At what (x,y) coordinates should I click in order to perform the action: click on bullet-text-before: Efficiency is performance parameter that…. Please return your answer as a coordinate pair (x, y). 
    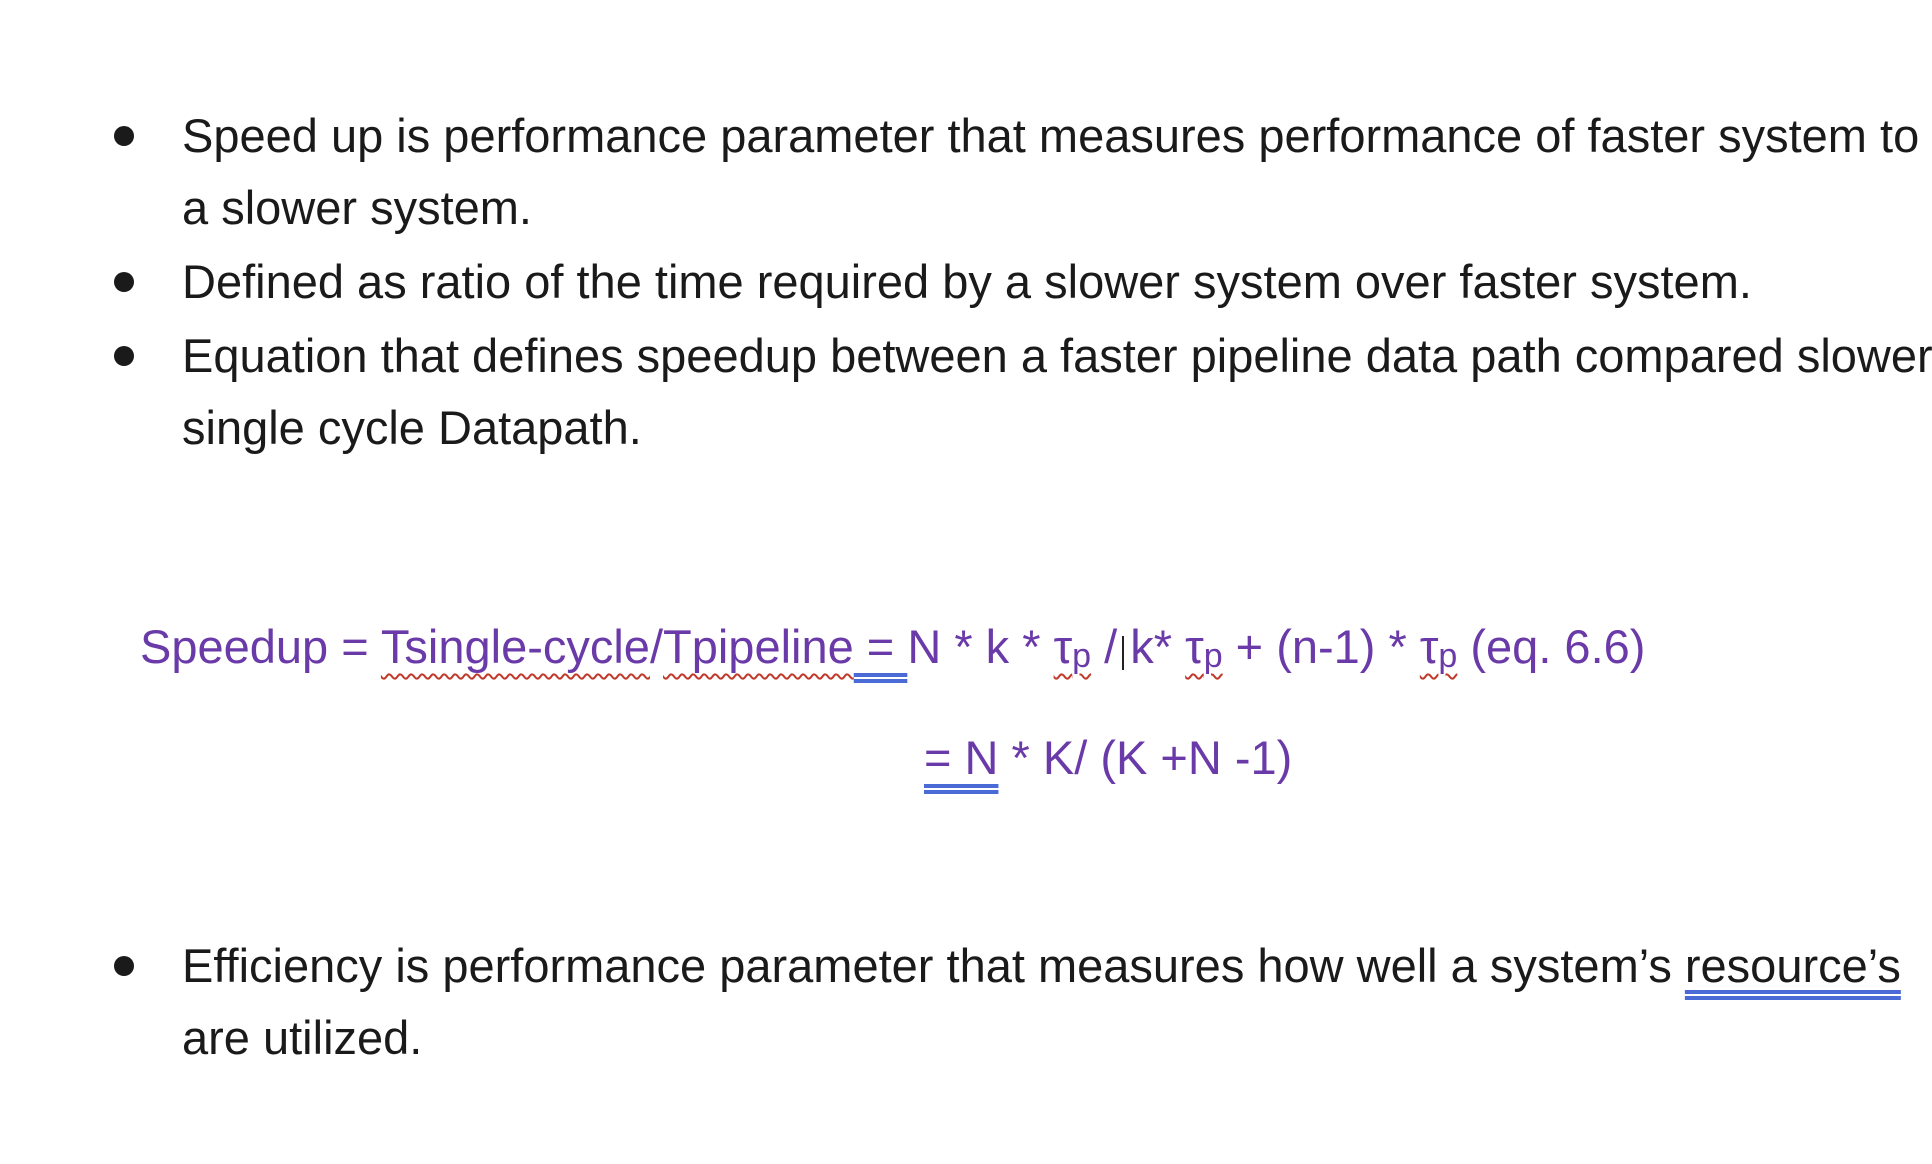
    Looking at the image, I should click on (933, 965).